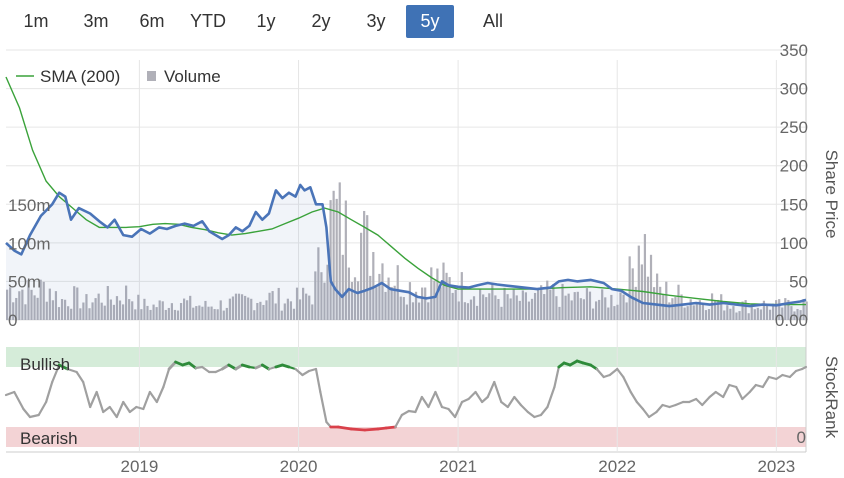 This screenshot has width=844, height=478. What do you see at coordinates (794, 243) in the screenshot?
I see `price-tick-label: 100` at bounding box center [794, 243].